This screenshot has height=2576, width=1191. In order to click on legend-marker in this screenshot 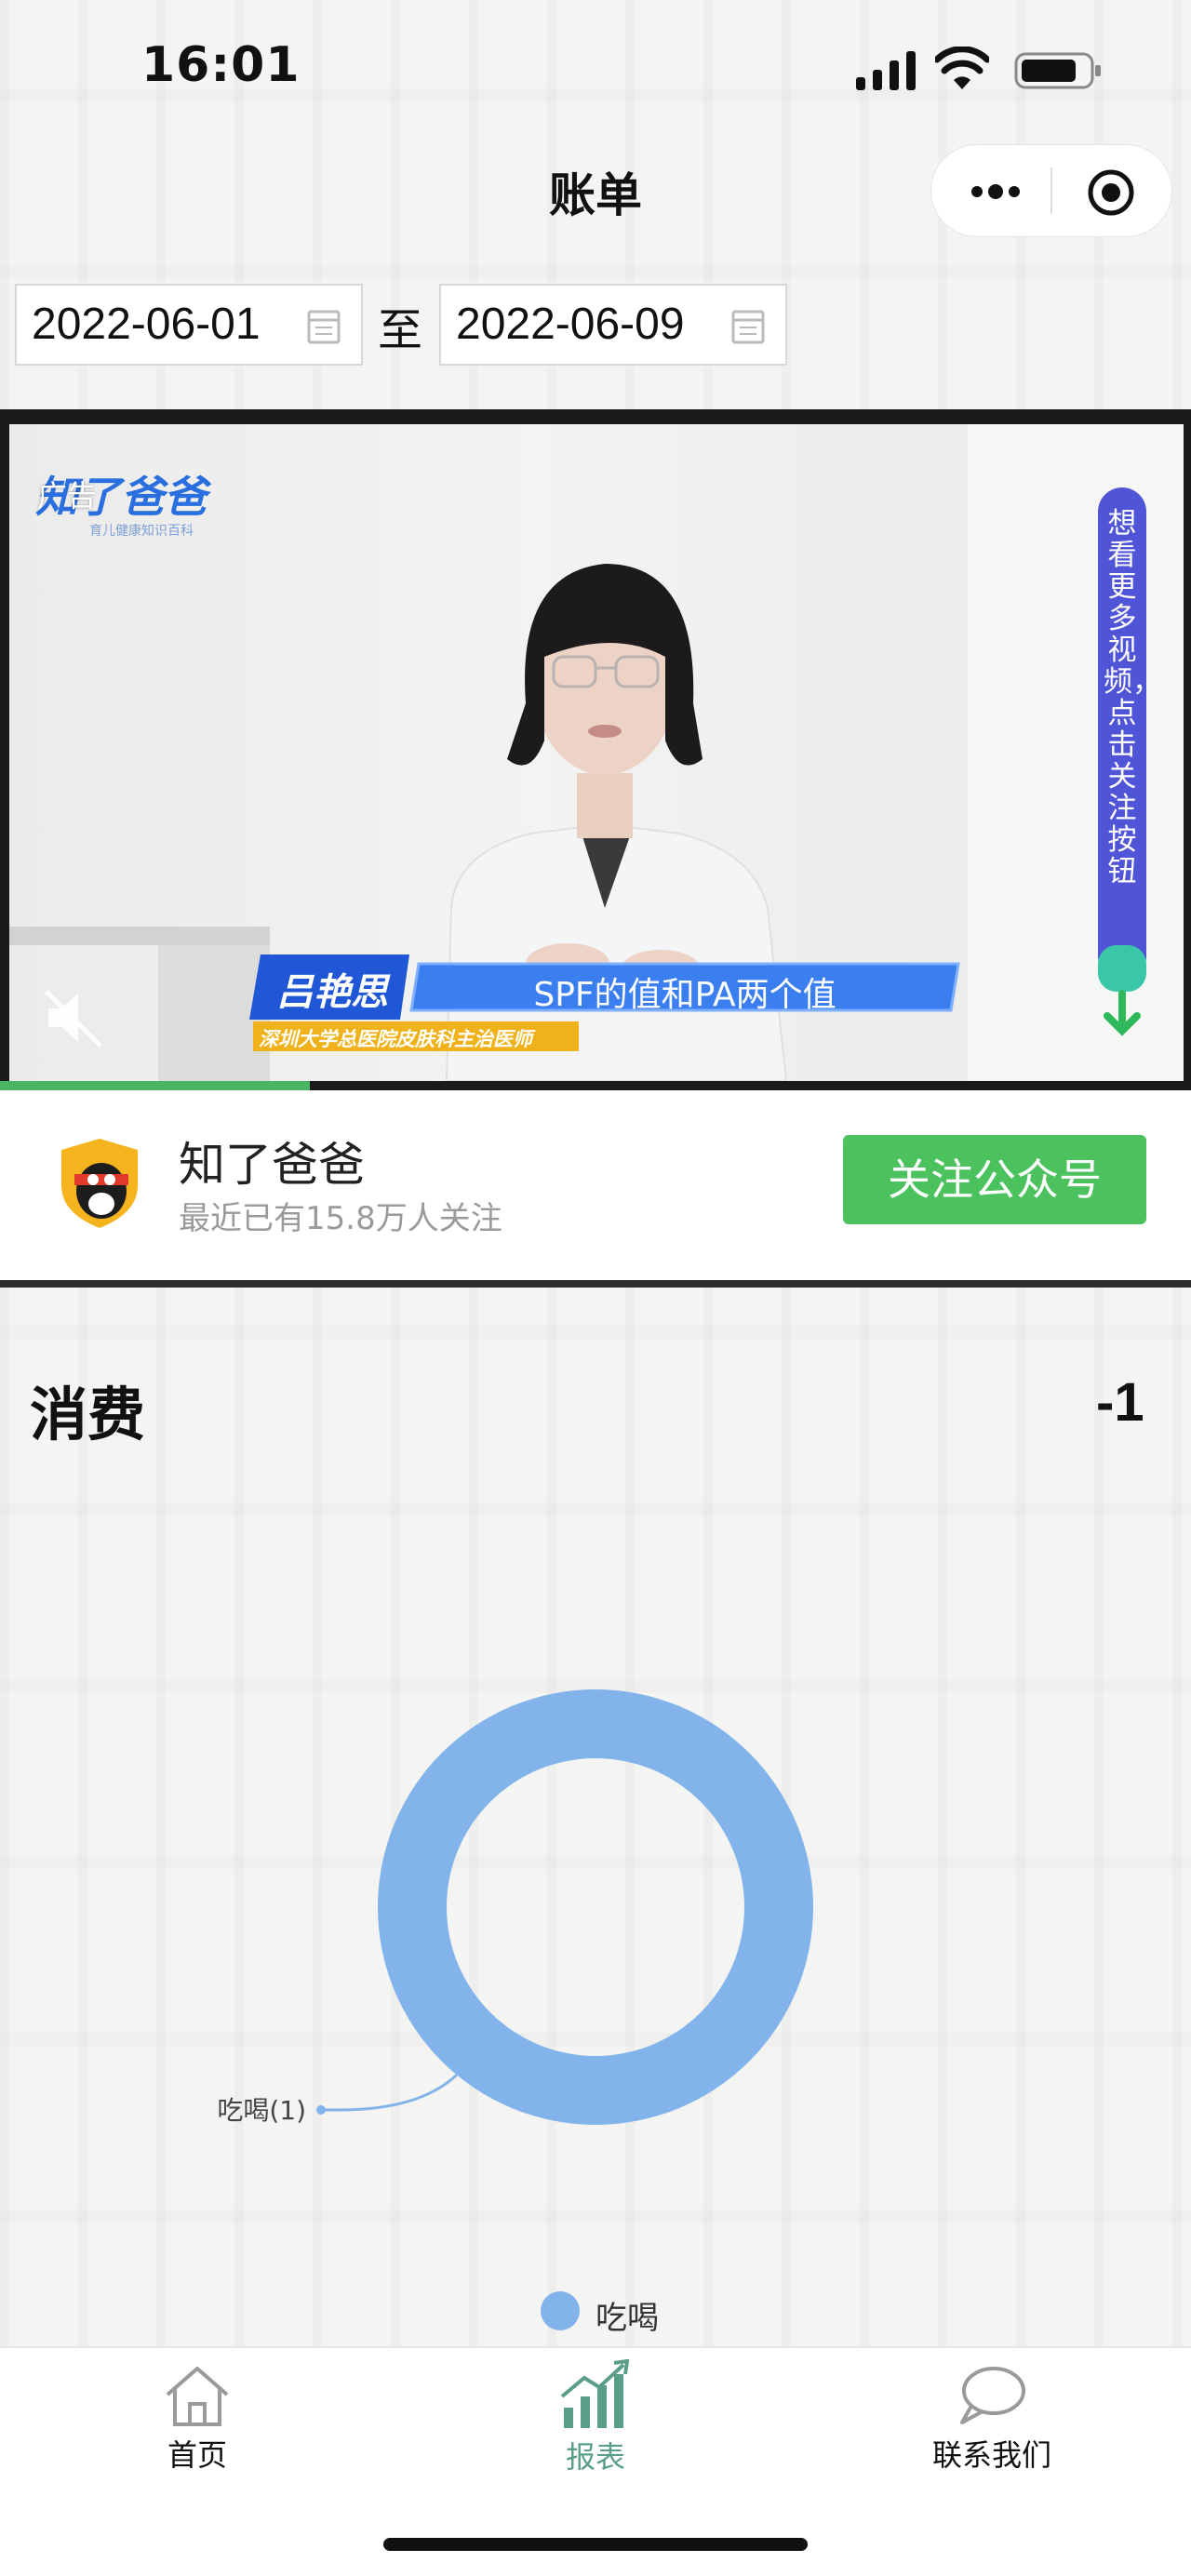, I will do `click(560, 2310)`.